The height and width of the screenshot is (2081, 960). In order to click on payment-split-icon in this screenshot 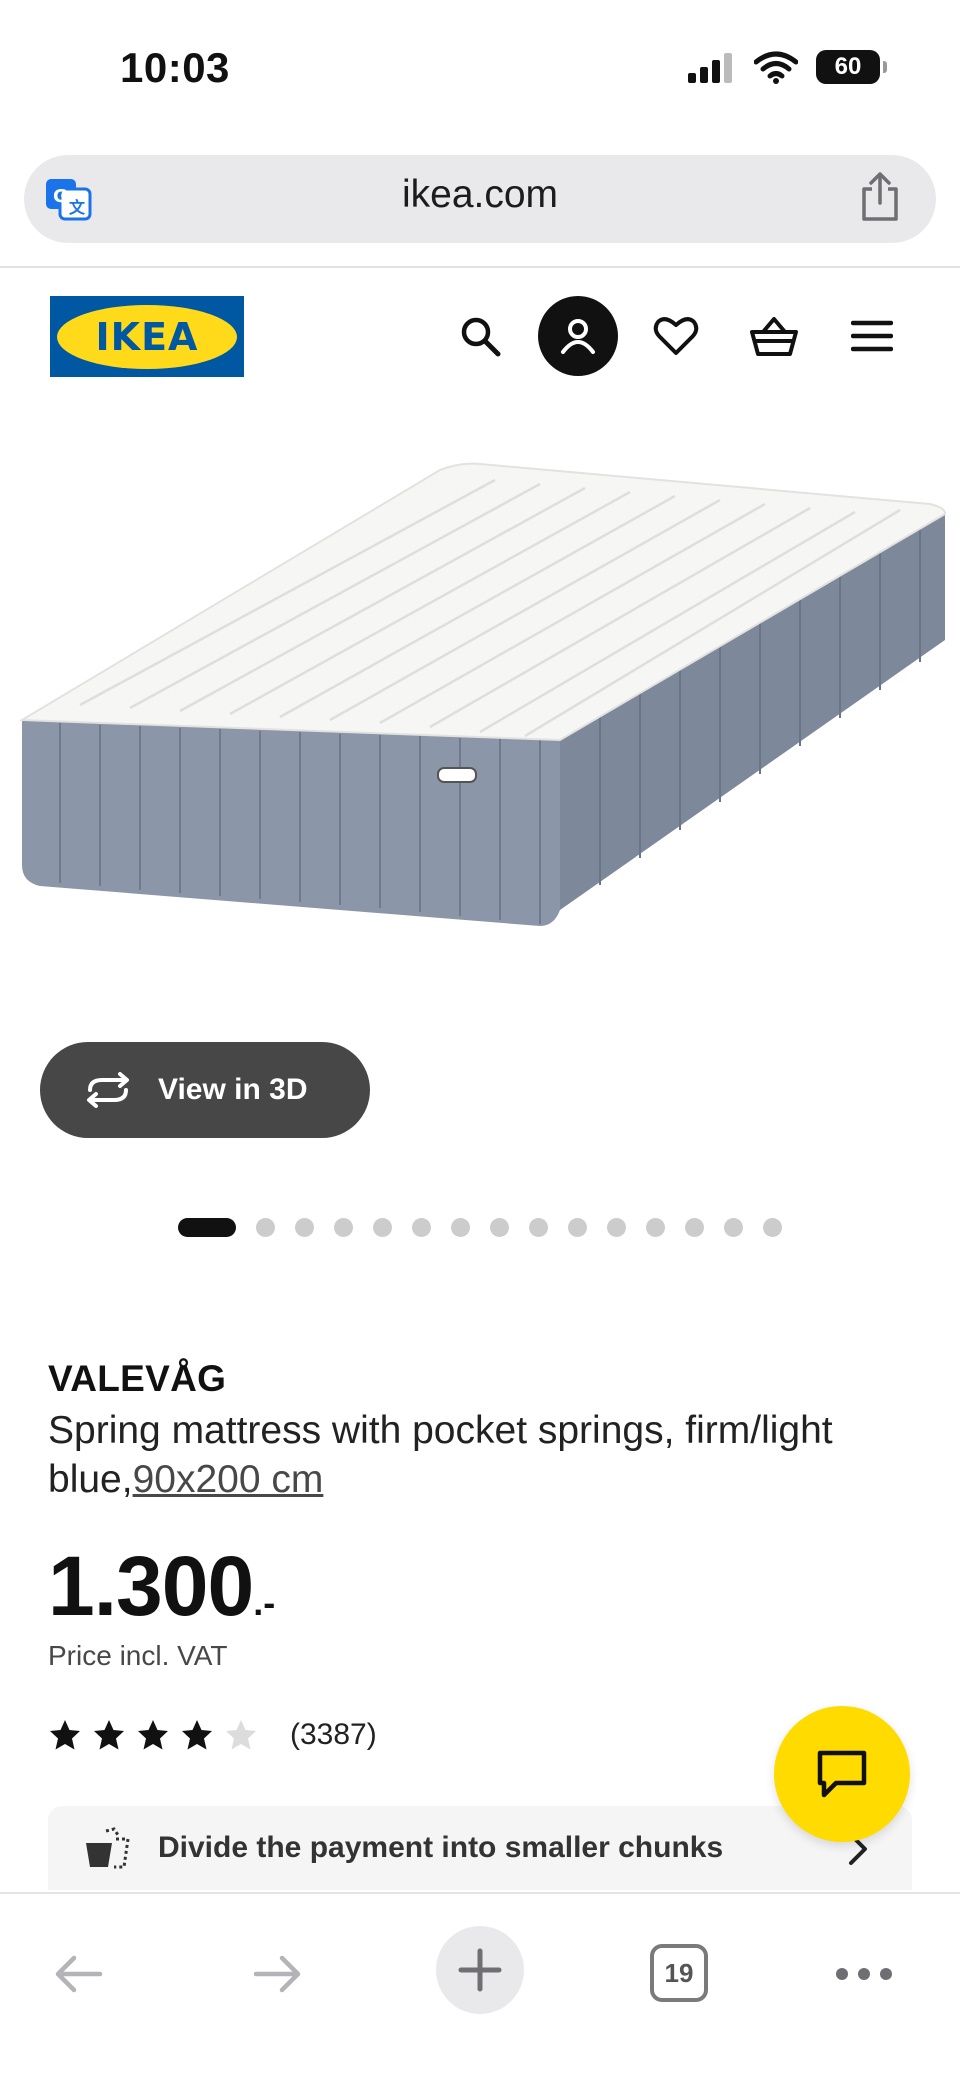, I will do `click(108, 1848)`.